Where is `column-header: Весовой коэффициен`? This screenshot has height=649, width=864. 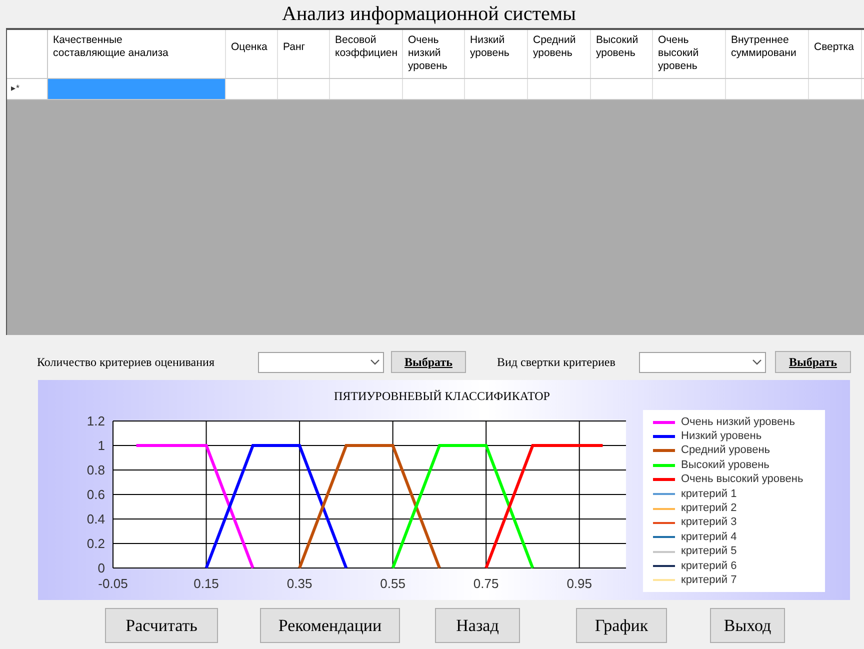 column-header: Весовой коэффициен is located at coordinates (366, 47).